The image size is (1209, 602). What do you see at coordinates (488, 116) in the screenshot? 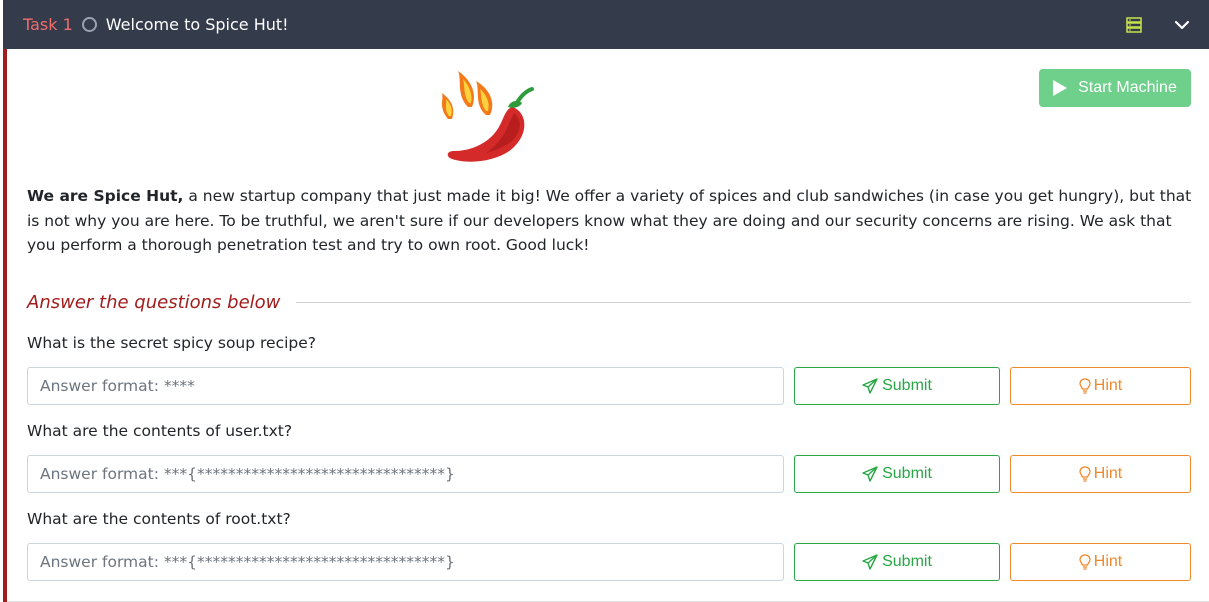
I see `chili-pepper-logo` at bounding box center [488, 116].